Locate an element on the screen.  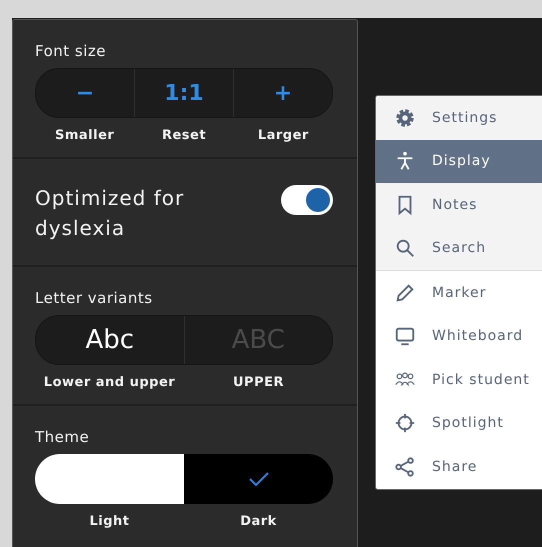
share-icon is located at coordinates (405, 467).